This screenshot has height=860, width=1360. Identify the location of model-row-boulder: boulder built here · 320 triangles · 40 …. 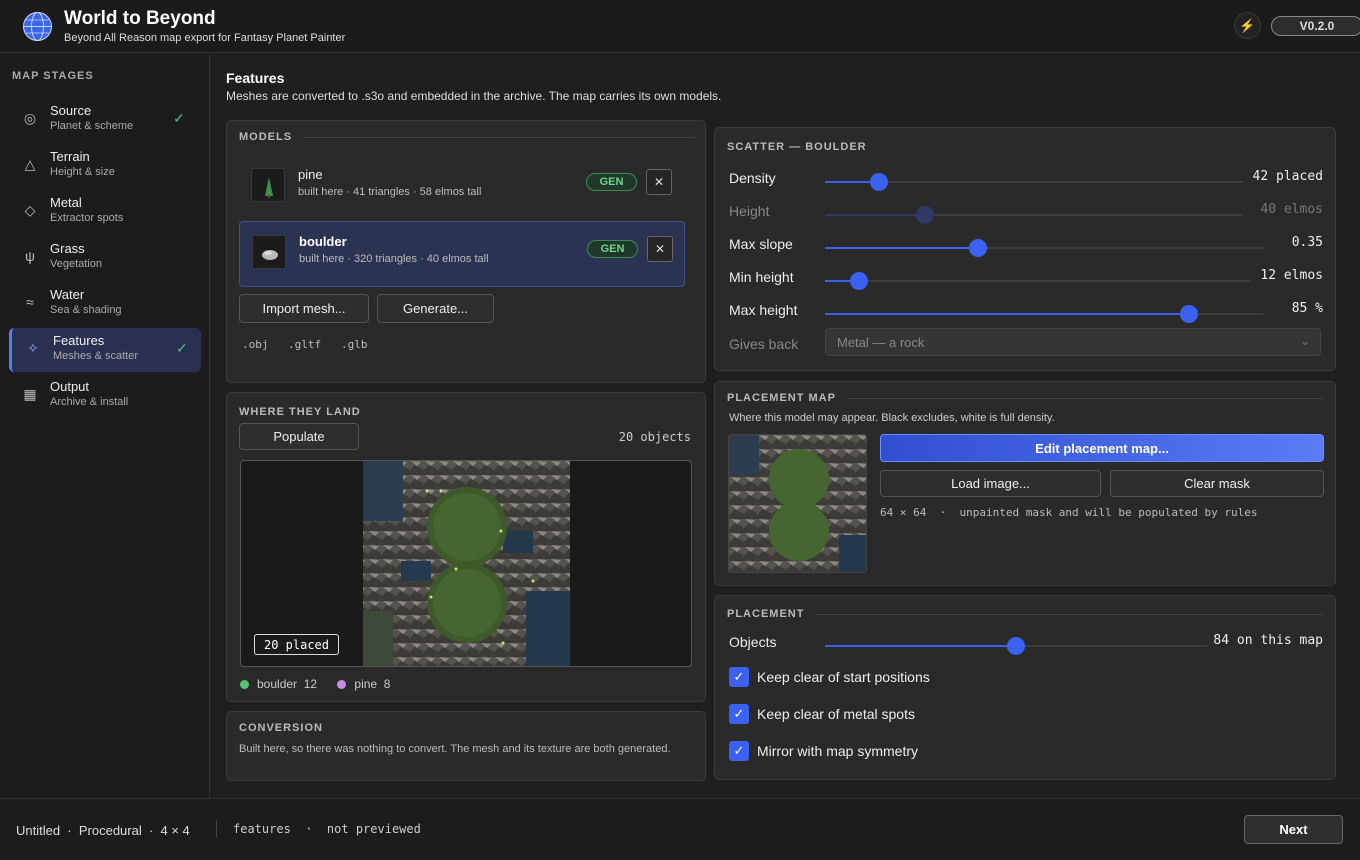
(462, 254).